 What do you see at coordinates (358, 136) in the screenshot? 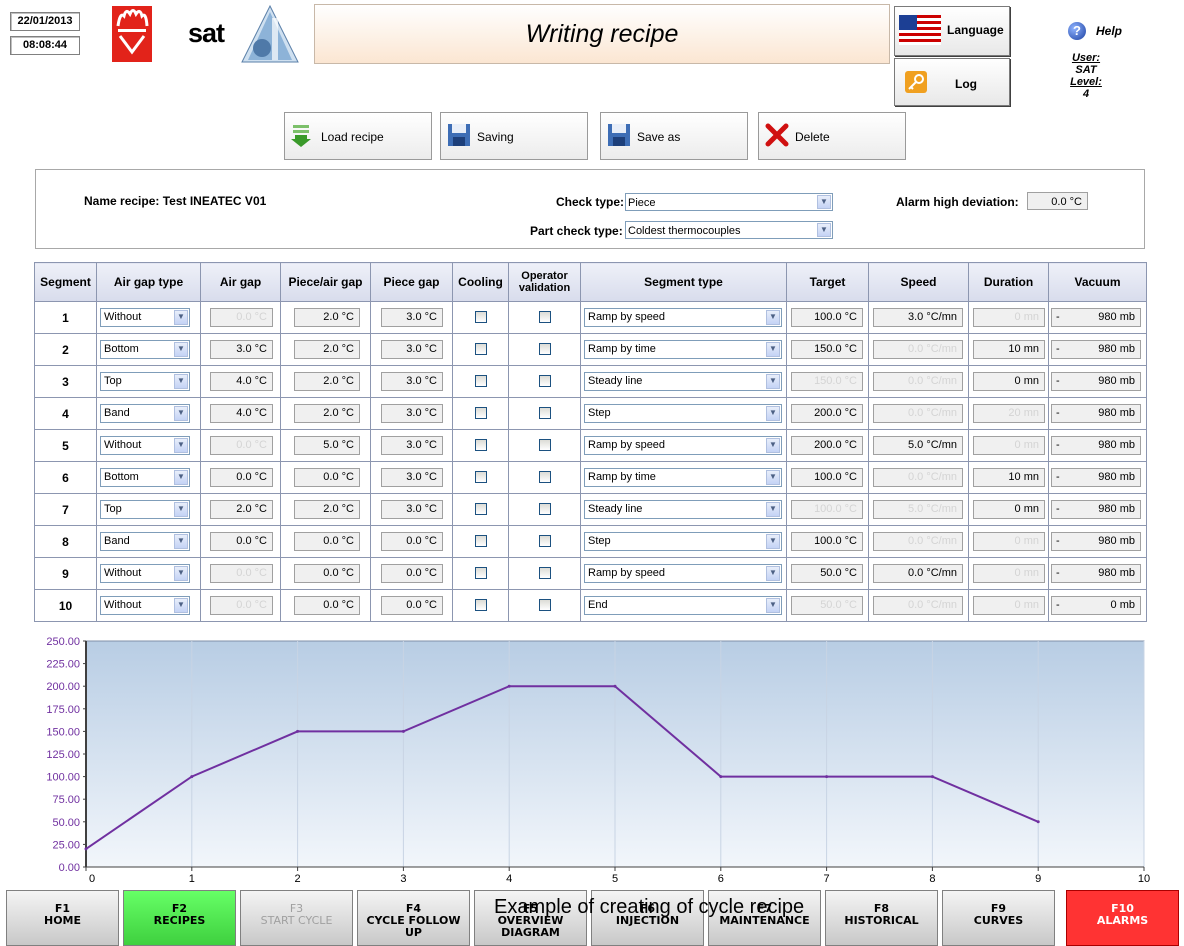
I see `load-recipe-button: Load recipe` at bounding box center [358, 136].